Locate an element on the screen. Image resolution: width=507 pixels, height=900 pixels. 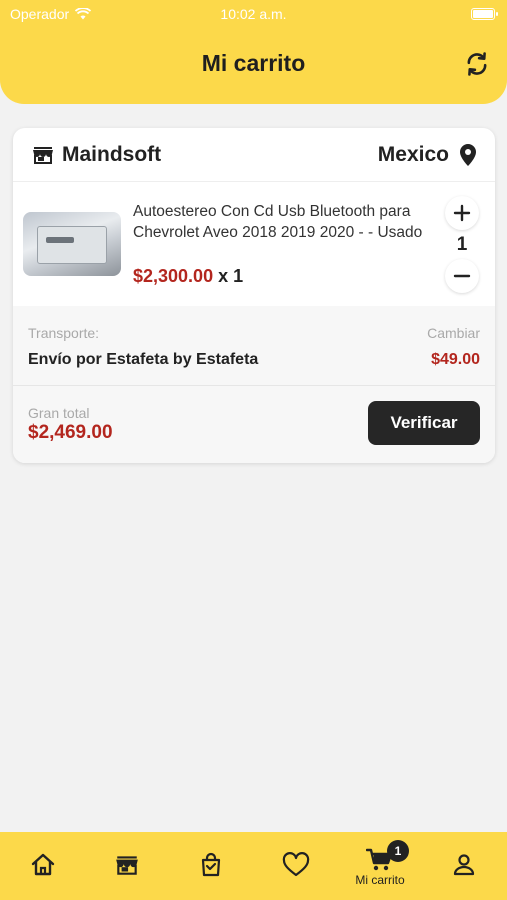
store-header: Maindsoft Mexico is located at coordinates (254, 155).